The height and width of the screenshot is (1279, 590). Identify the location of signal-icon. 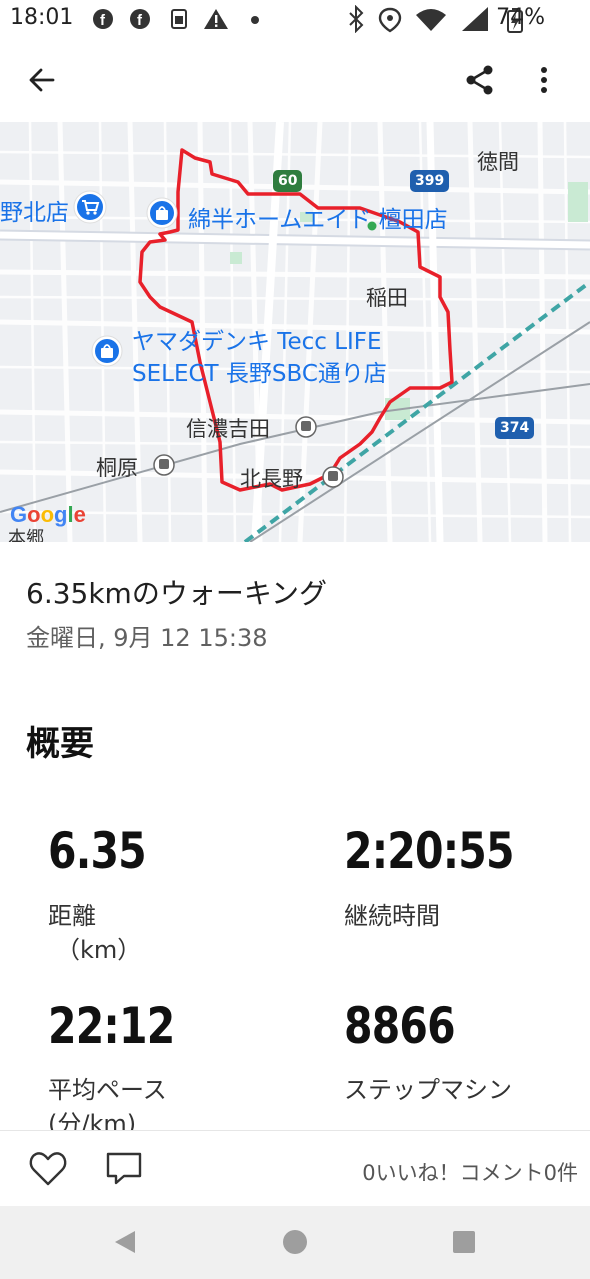
(475, 19).